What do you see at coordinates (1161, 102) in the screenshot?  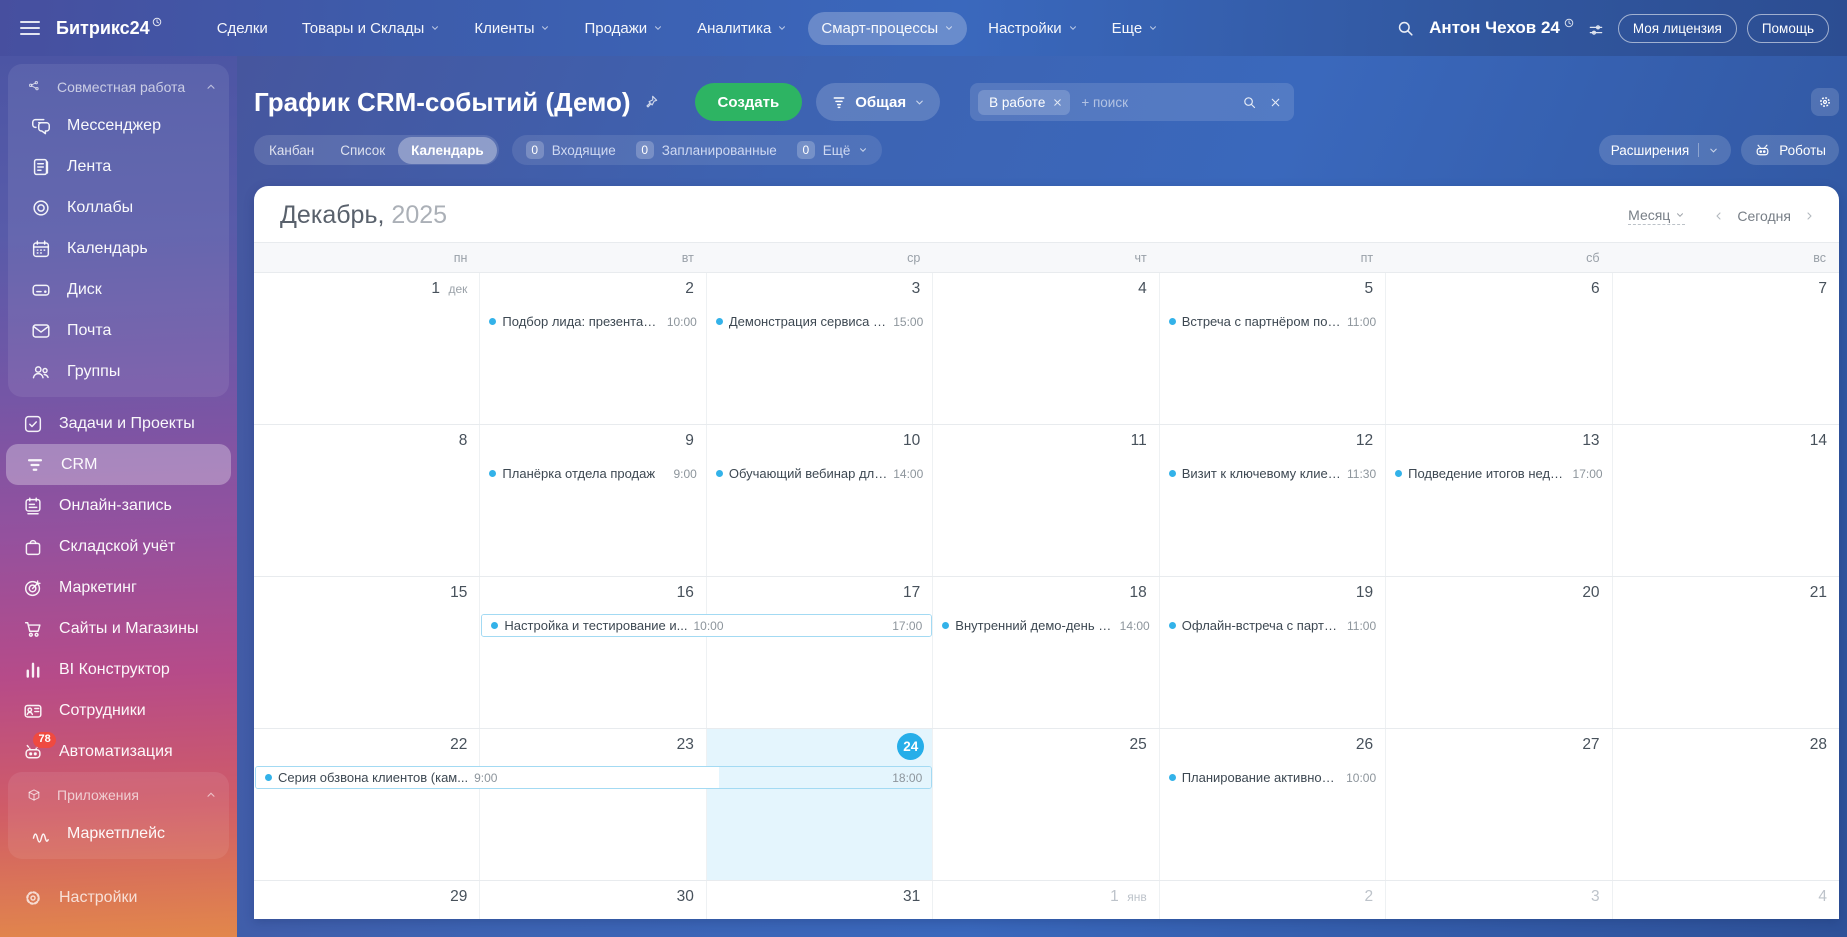 I see `search-input: + поиск` at bounding box center [1161, 102].